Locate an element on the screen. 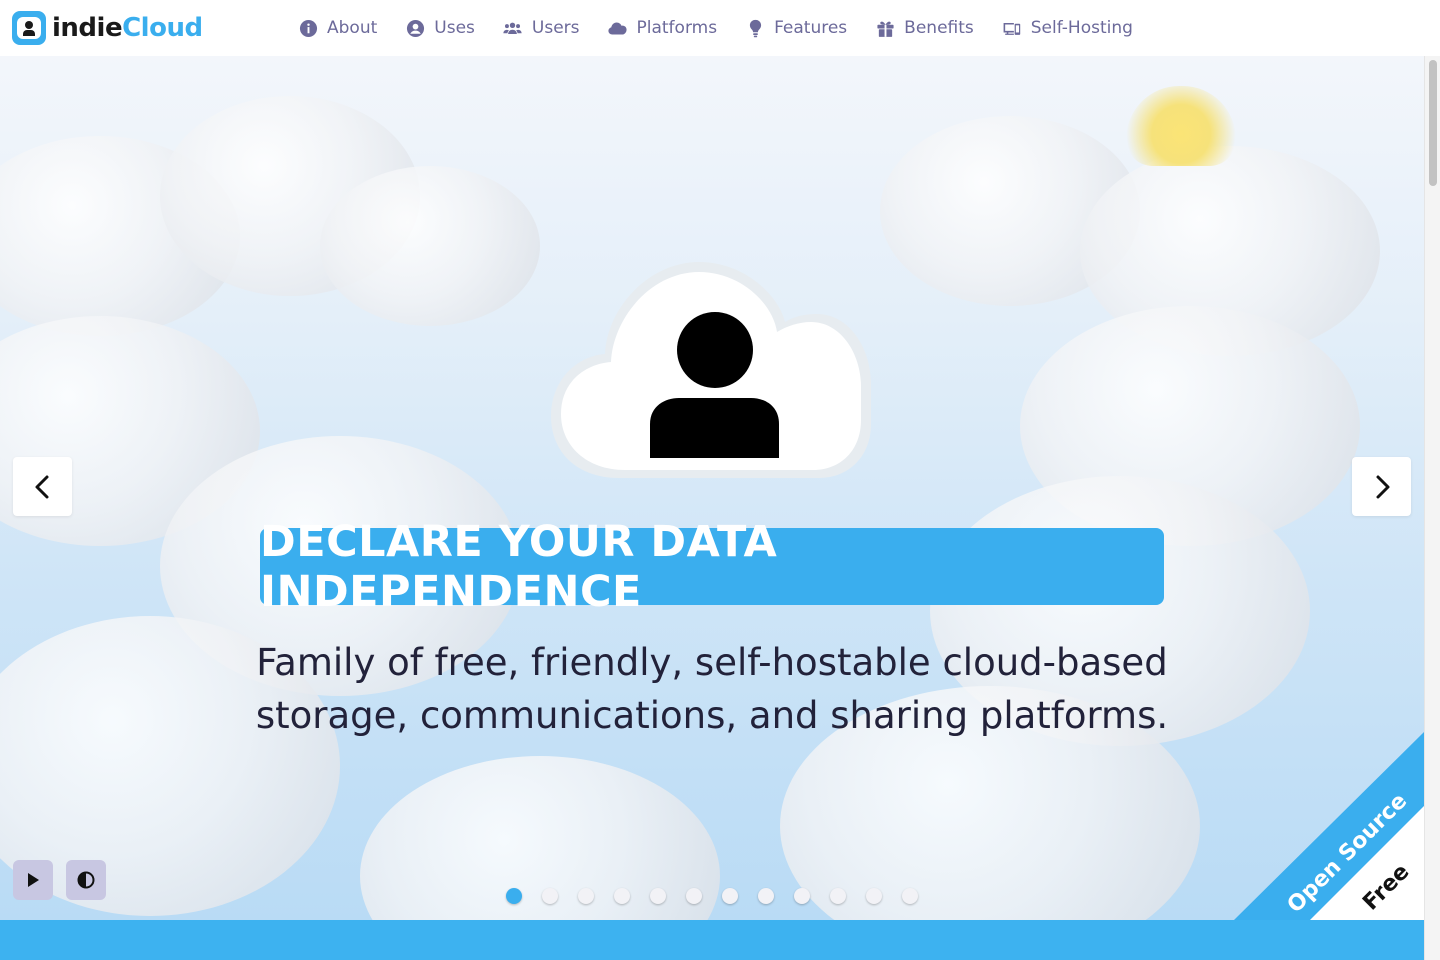 This screenshot has height=960, width=1440. nav-item-about: About is located at coordinates (337, 28).